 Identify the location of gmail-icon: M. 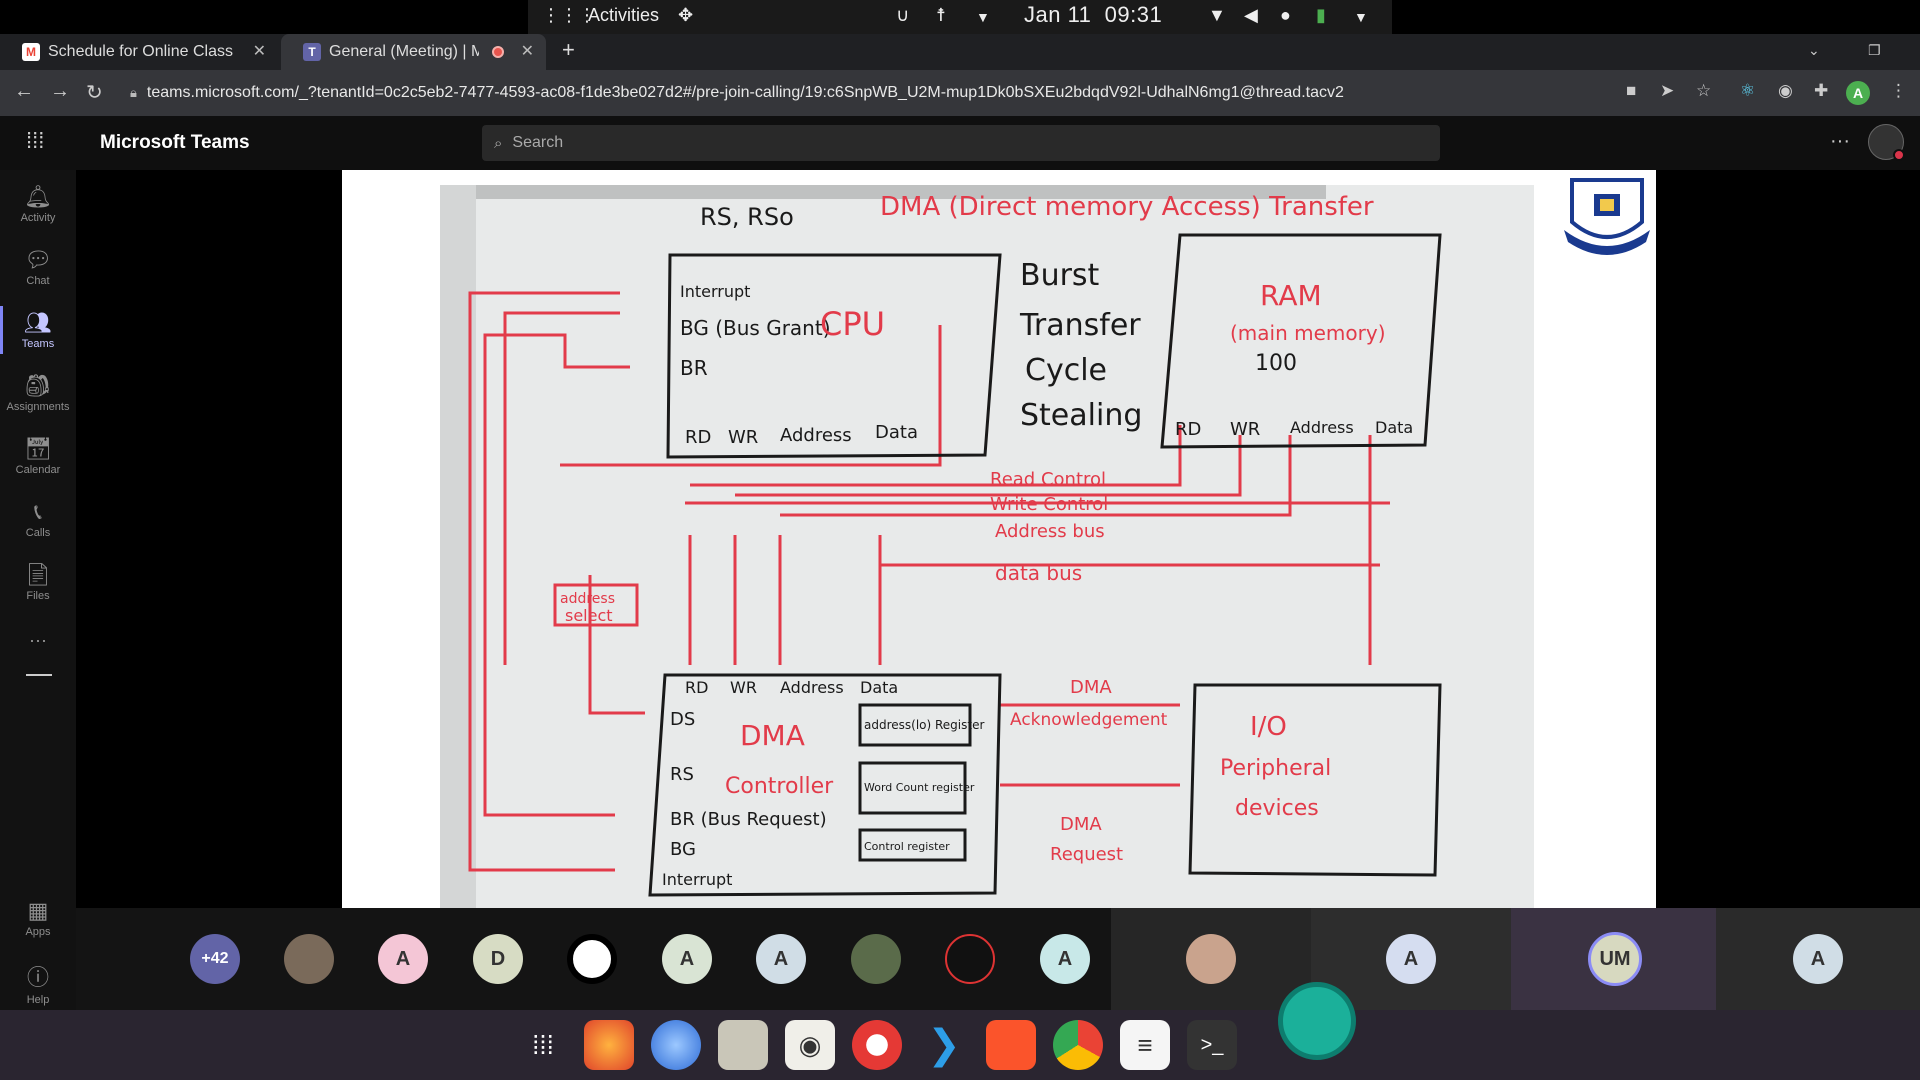
(31, 52).